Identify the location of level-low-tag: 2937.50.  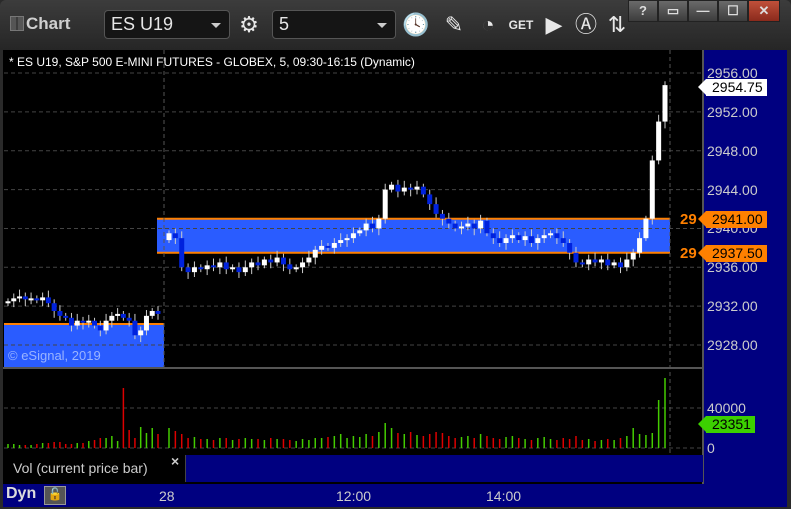
(732, 253).